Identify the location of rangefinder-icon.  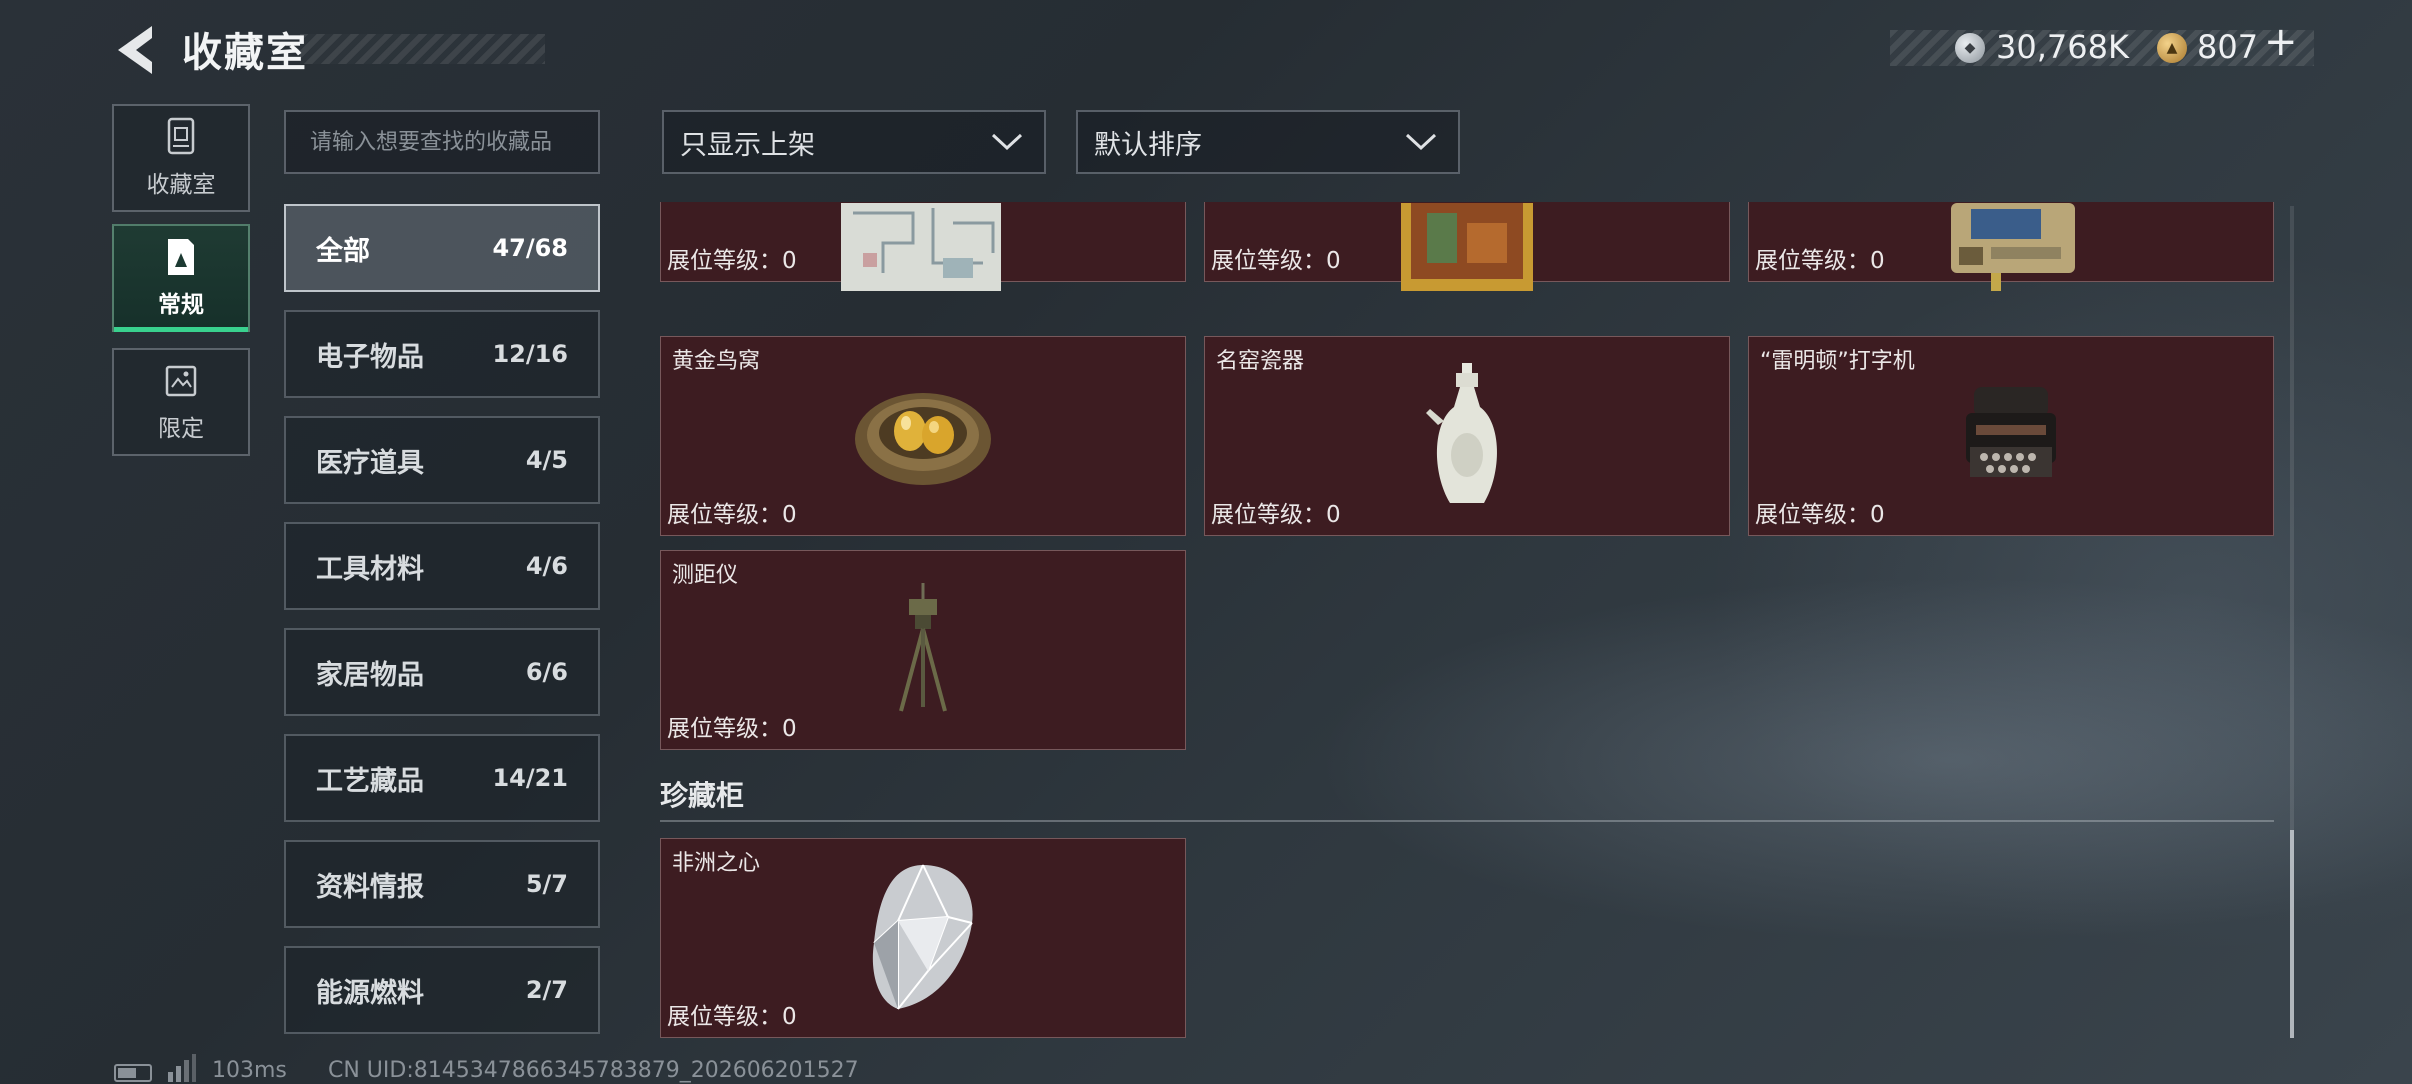
(923, 647).